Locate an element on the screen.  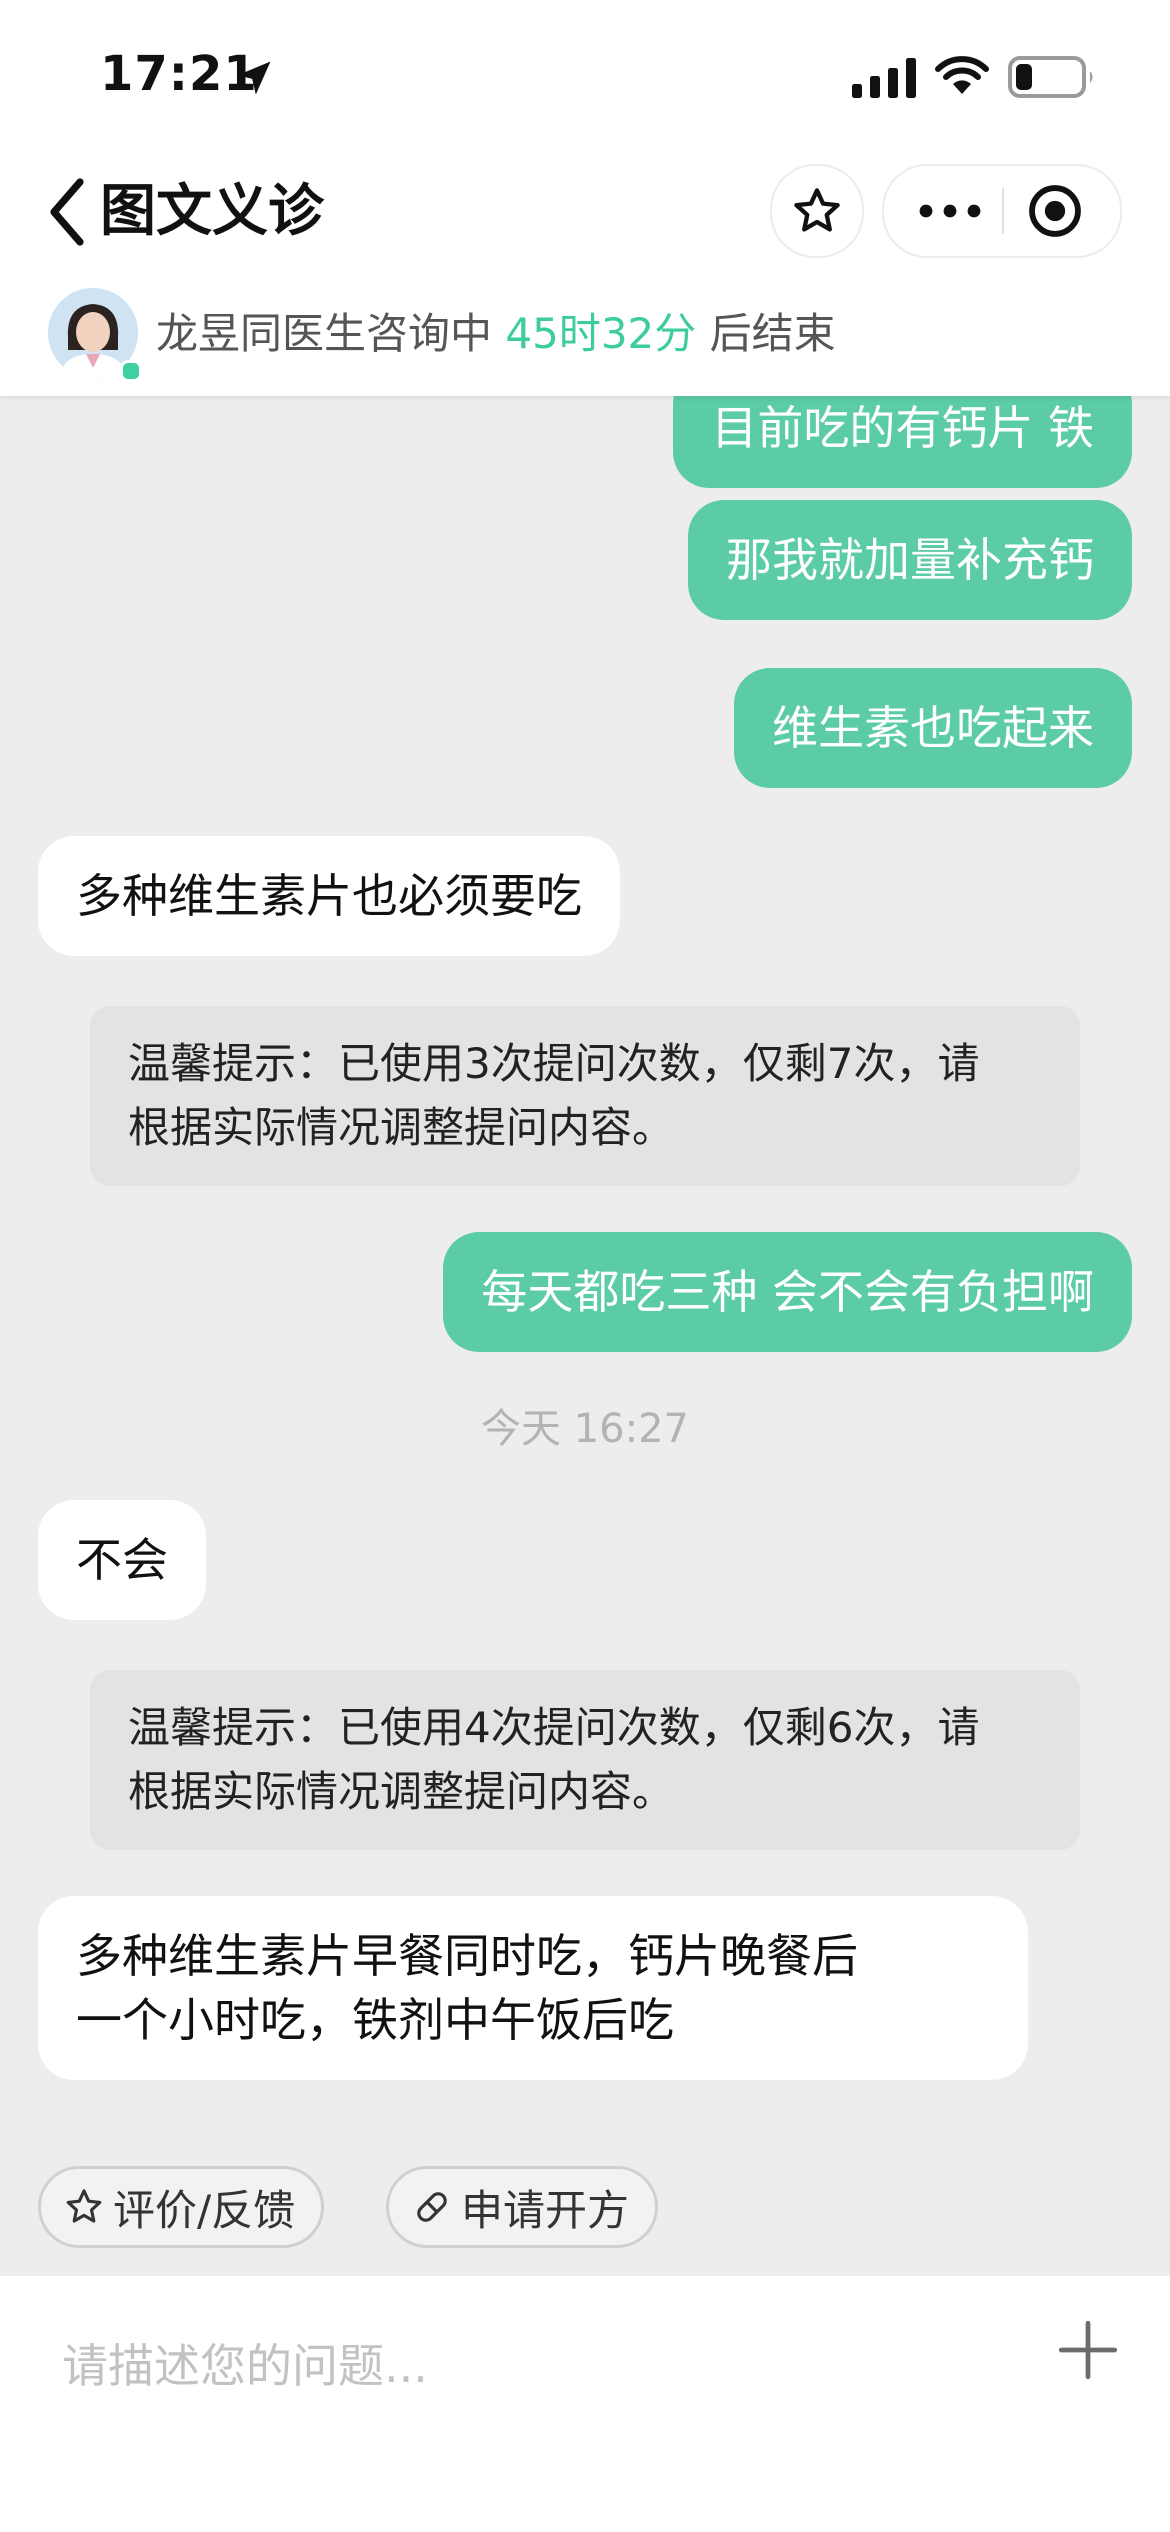
mini-program-capsule is located at coordinates (1002, 211).